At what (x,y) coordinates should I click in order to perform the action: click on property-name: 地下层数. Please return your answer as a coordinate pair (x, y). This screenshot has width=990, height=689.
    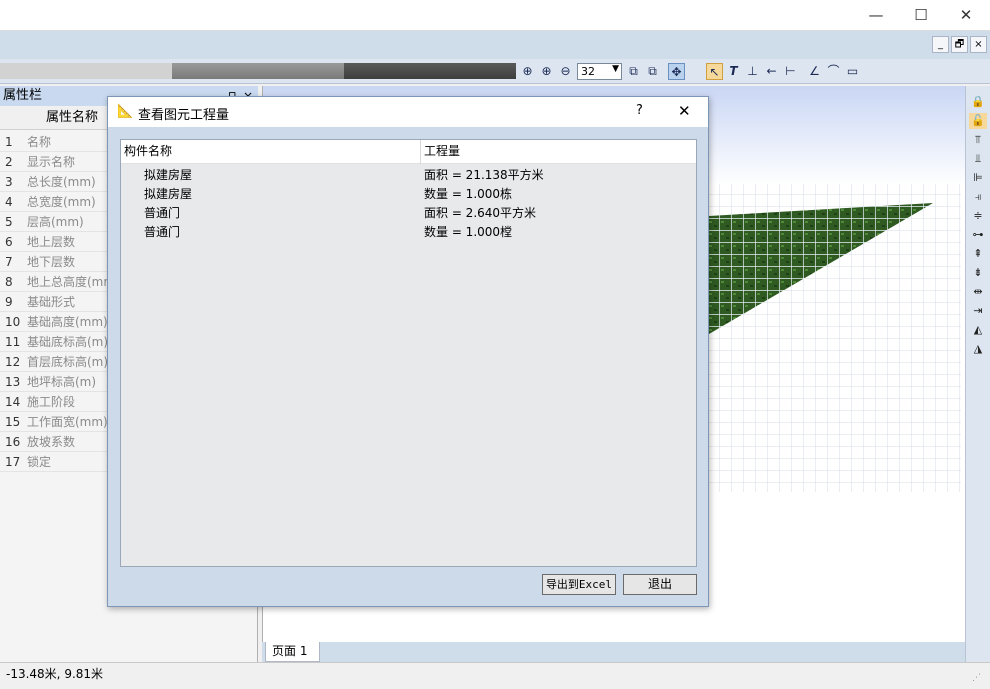
    Looking at the image, I should click on (51, 262).